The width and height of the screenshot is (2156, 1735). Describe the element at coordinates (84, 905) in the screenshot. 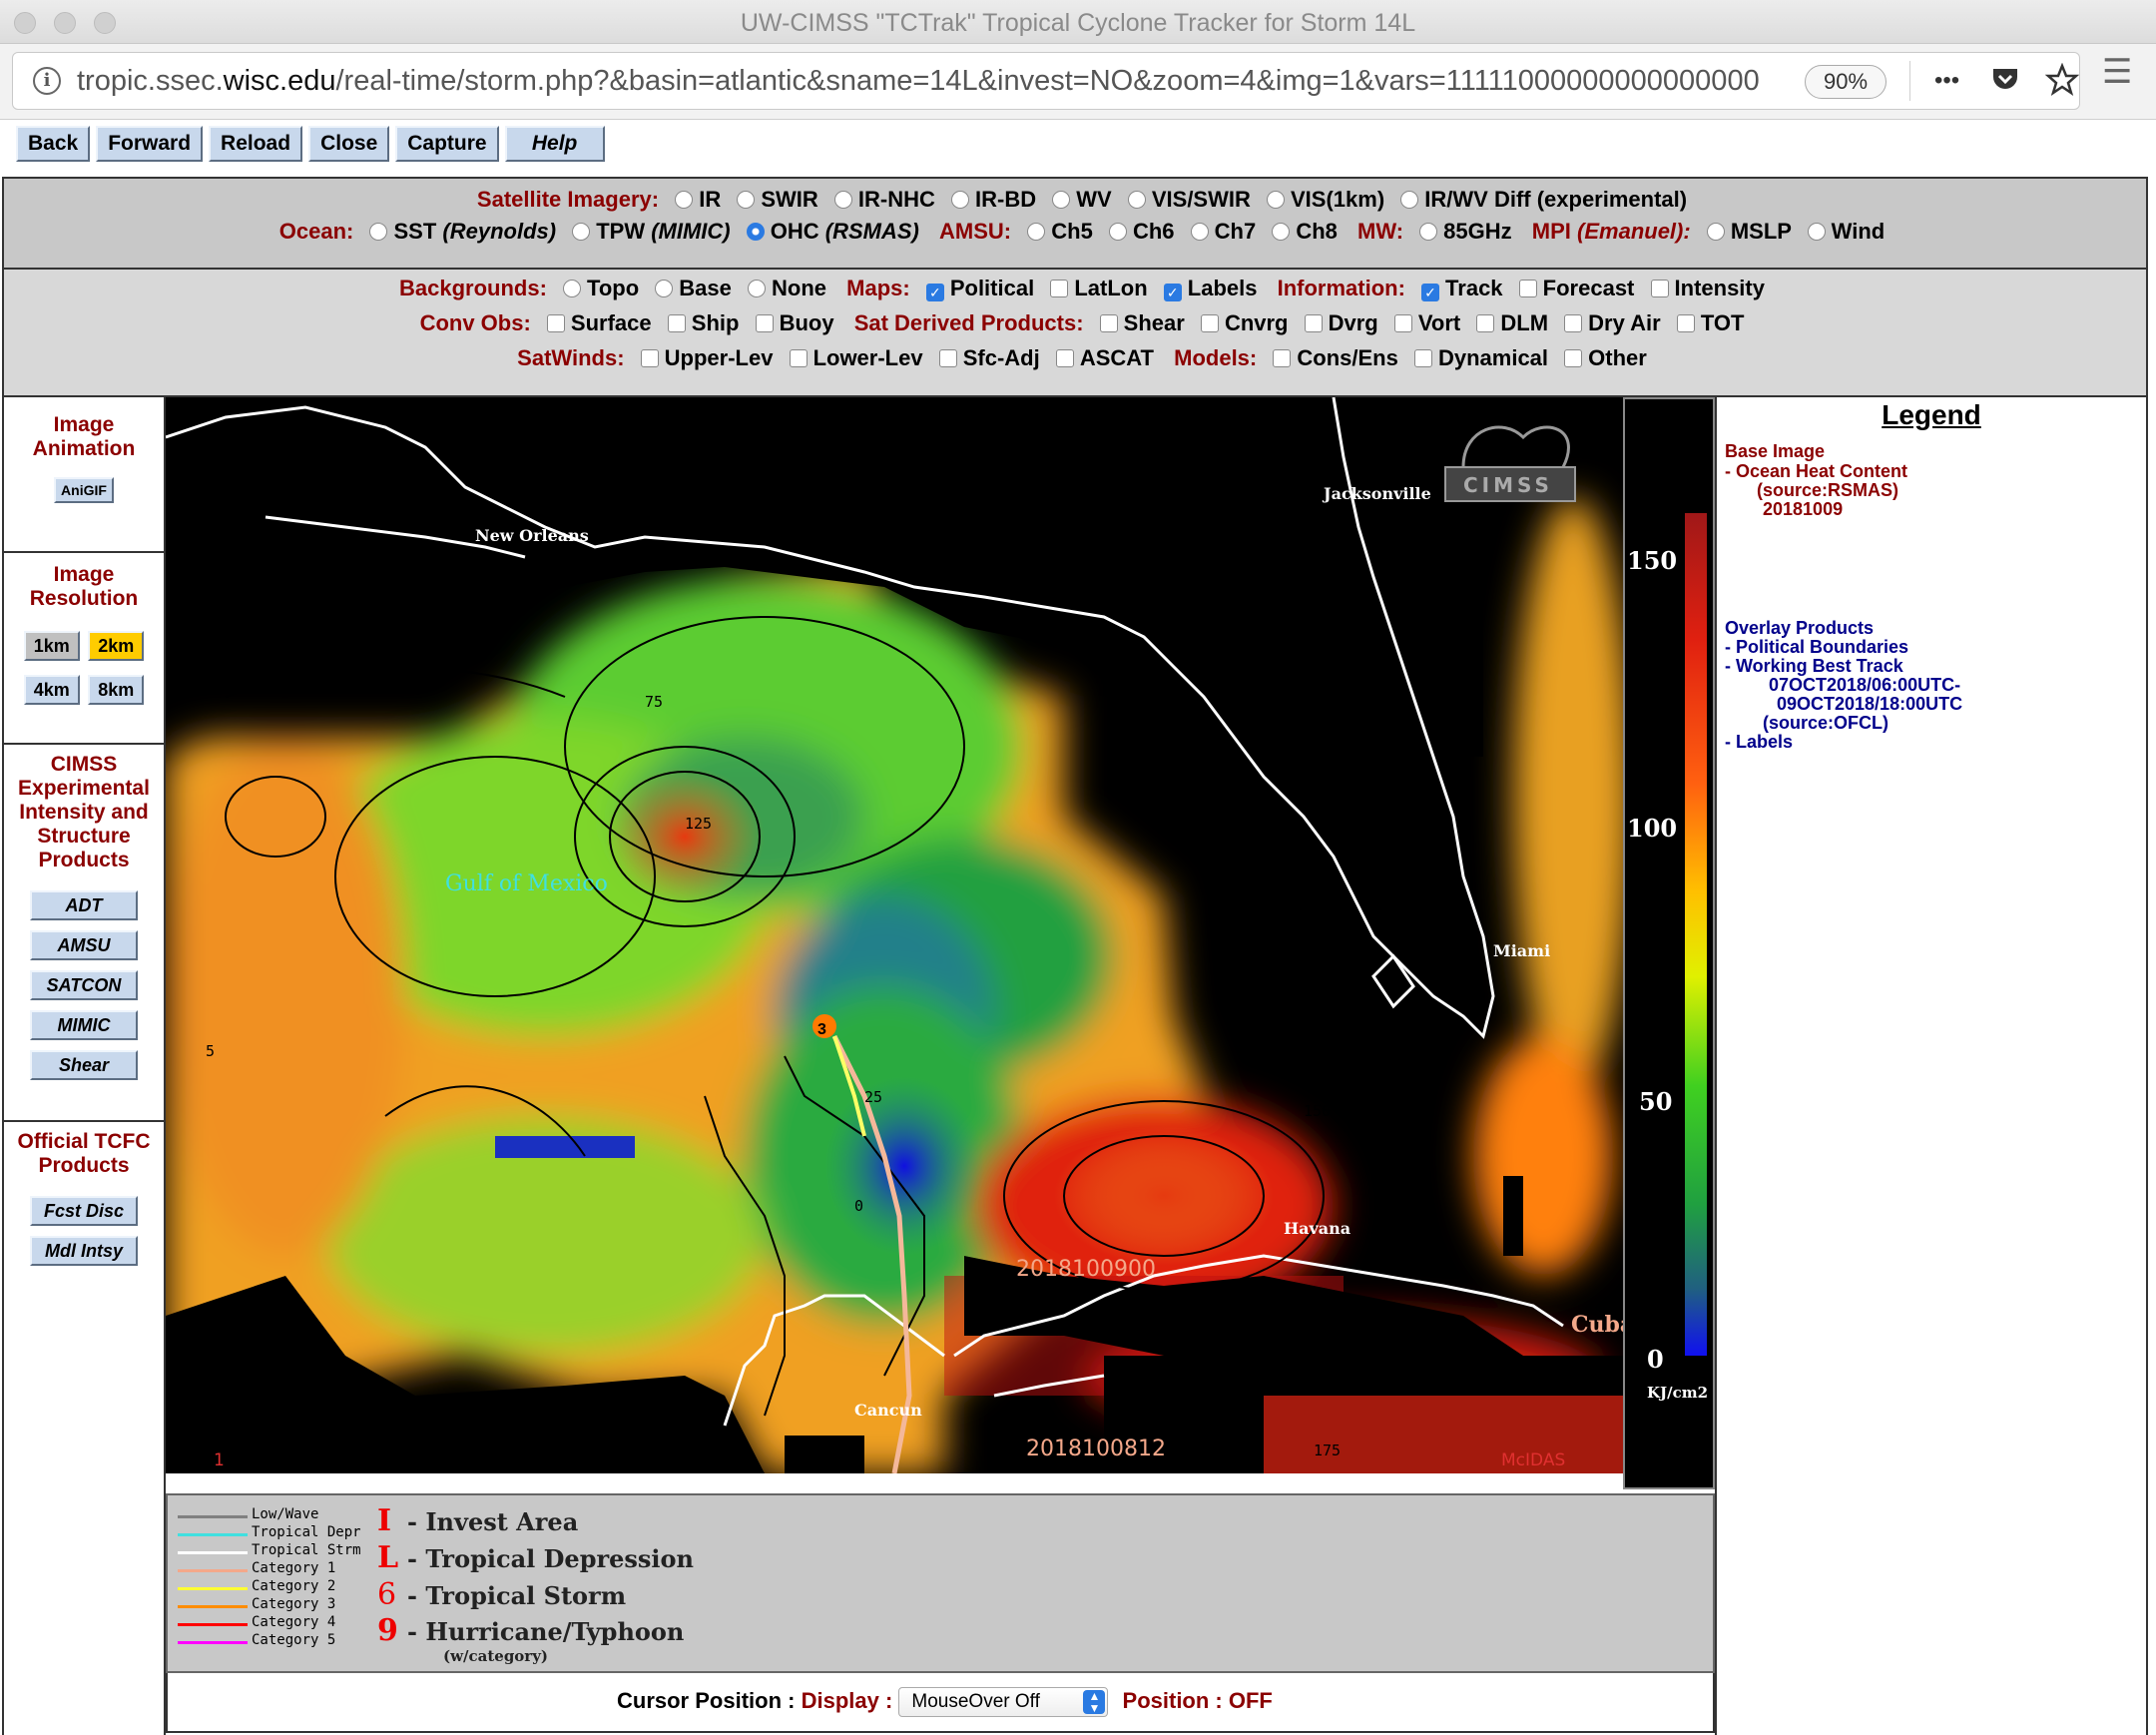

I see `adt-button: ADT` at that location.